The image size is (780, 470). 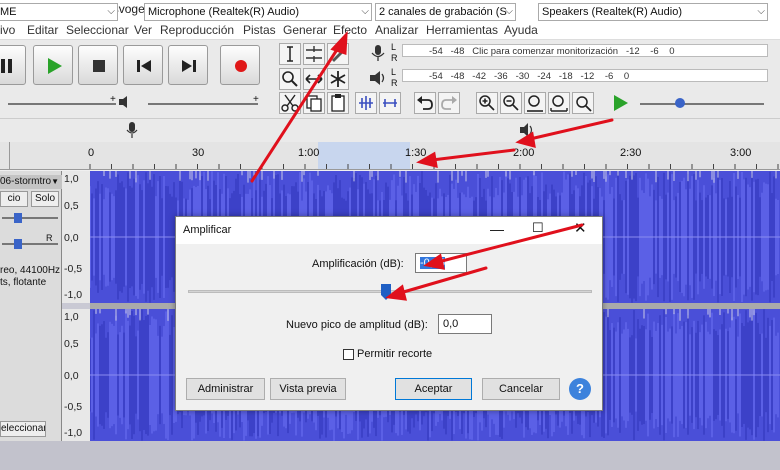 I want to click on annotation-arrow-slider, so click(x=443, y=280).